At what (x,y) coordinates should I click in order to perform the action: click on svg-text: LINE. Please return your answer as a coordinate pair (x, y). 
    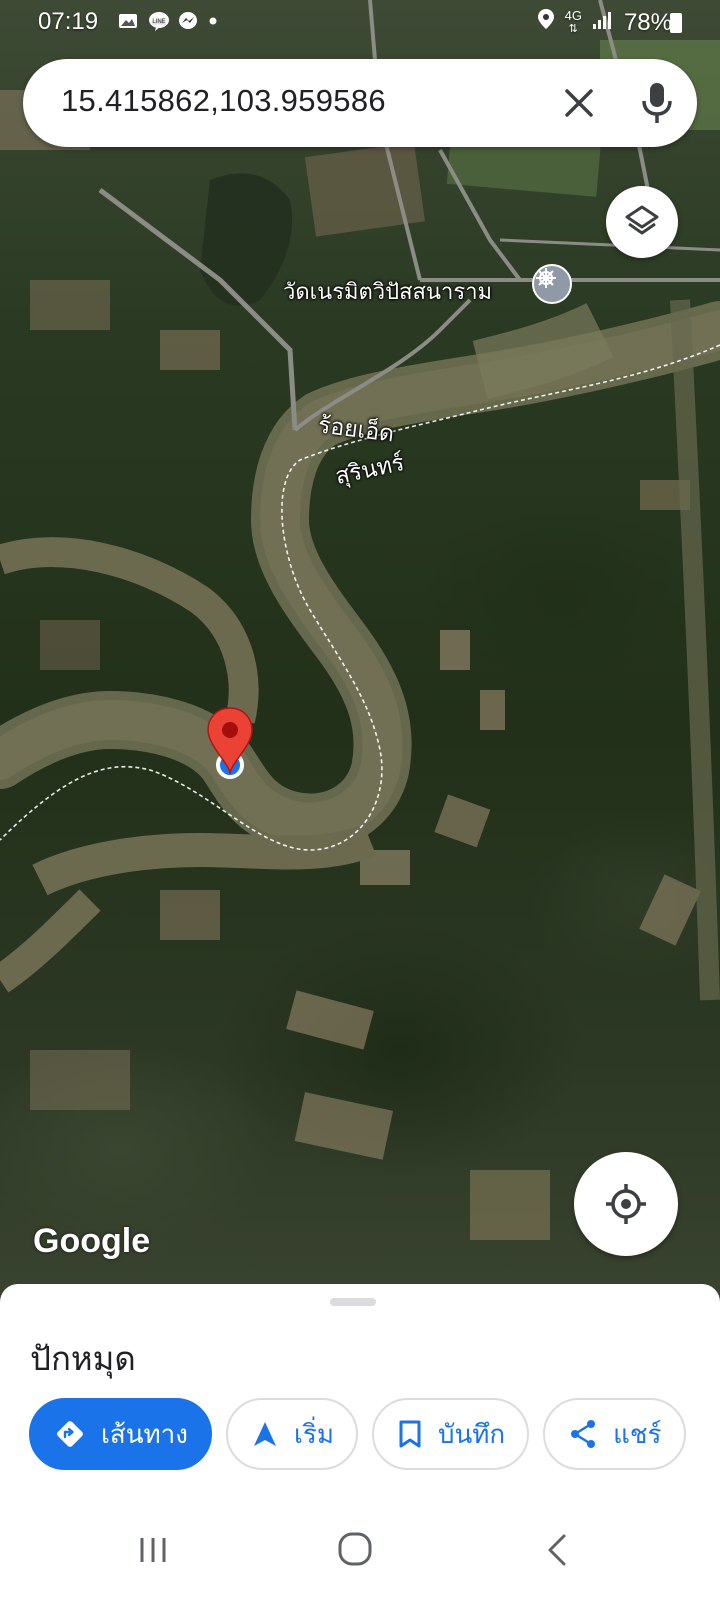
    Looking at the image, I should click on (158, 22).